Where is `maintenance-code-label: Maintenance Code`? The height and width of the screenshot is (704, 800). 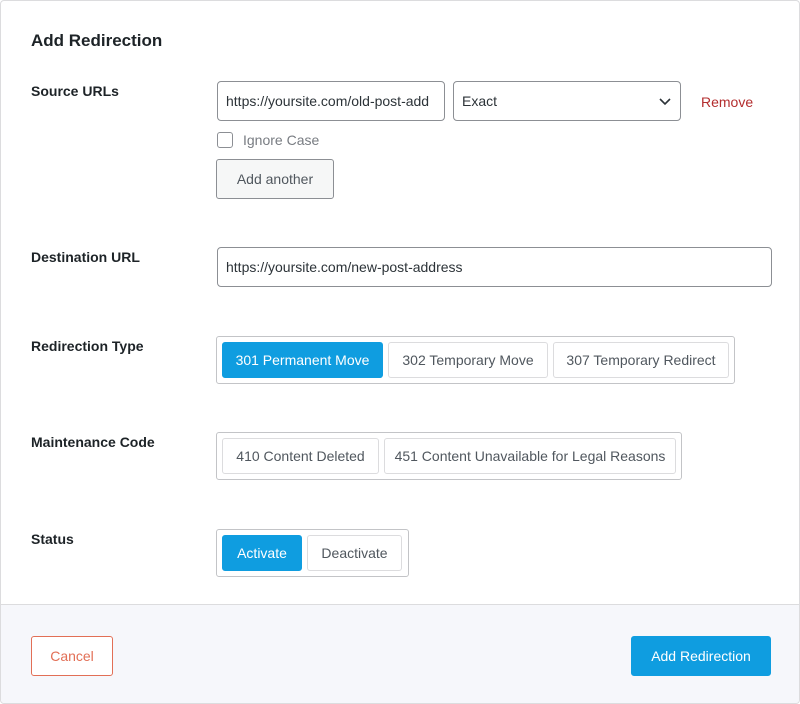
maintenance-code-label: Maintenance Code is located at coordinates (93, 442).